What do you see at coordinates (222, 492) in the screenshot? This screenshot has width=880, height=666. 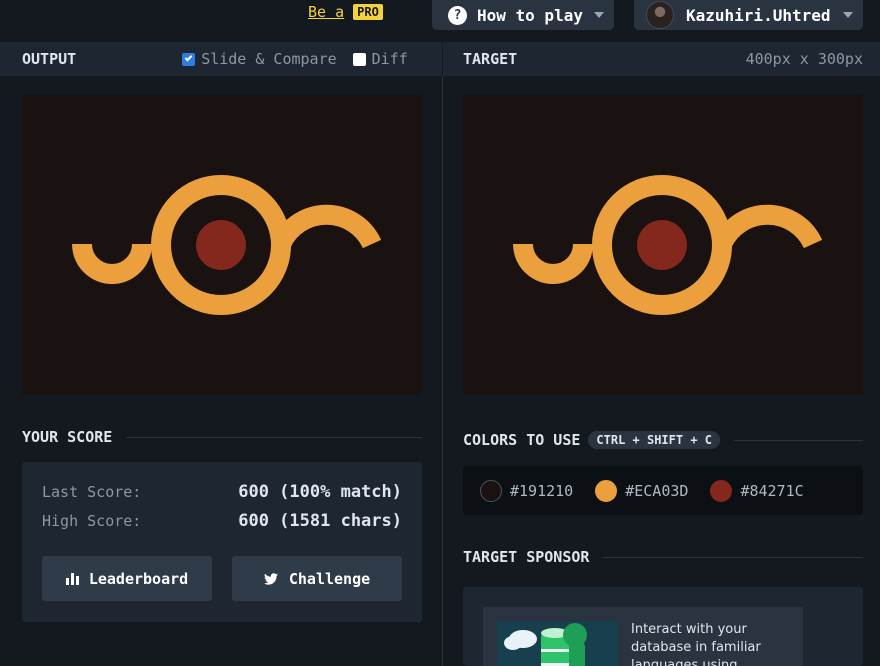 I see `last-score-row: Last Score: 600 (100% match)` at bounding box center [222, 492].